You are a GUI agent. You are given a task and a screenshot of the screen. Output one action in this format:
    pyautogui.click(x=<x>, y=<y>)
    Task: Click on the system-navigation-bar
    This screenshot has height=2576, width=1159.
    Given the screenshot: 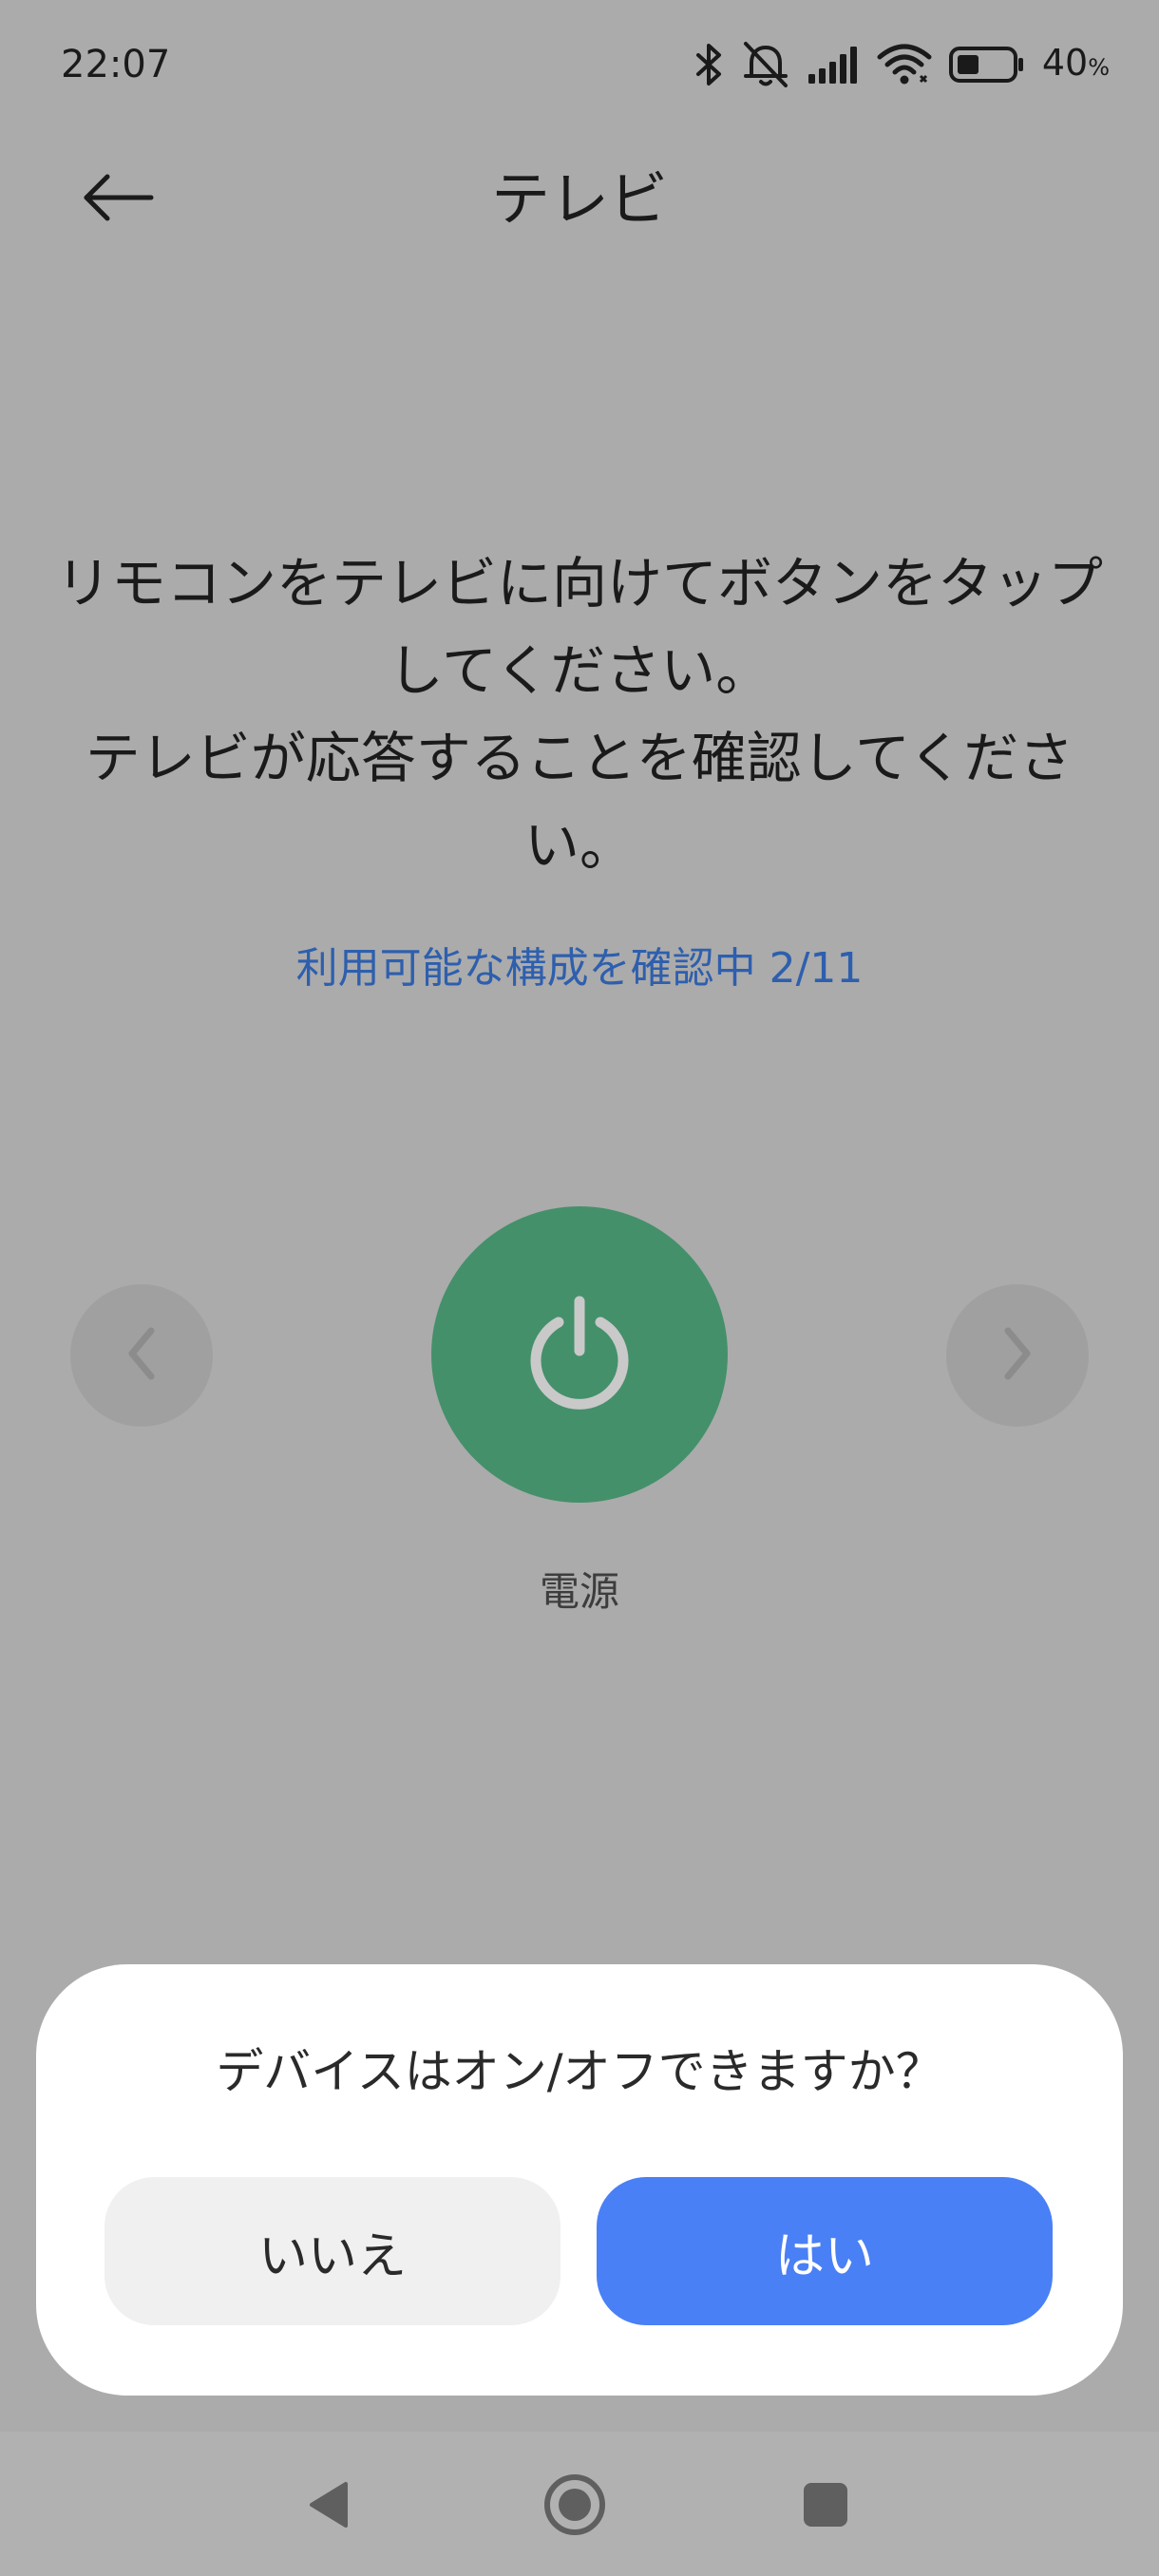 What is the action you would take?
    pyautogui.click(x=579, y=2504)
    